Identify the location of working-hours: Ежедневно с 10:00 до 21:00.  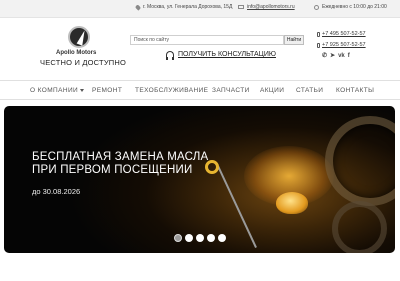
(350, 7).